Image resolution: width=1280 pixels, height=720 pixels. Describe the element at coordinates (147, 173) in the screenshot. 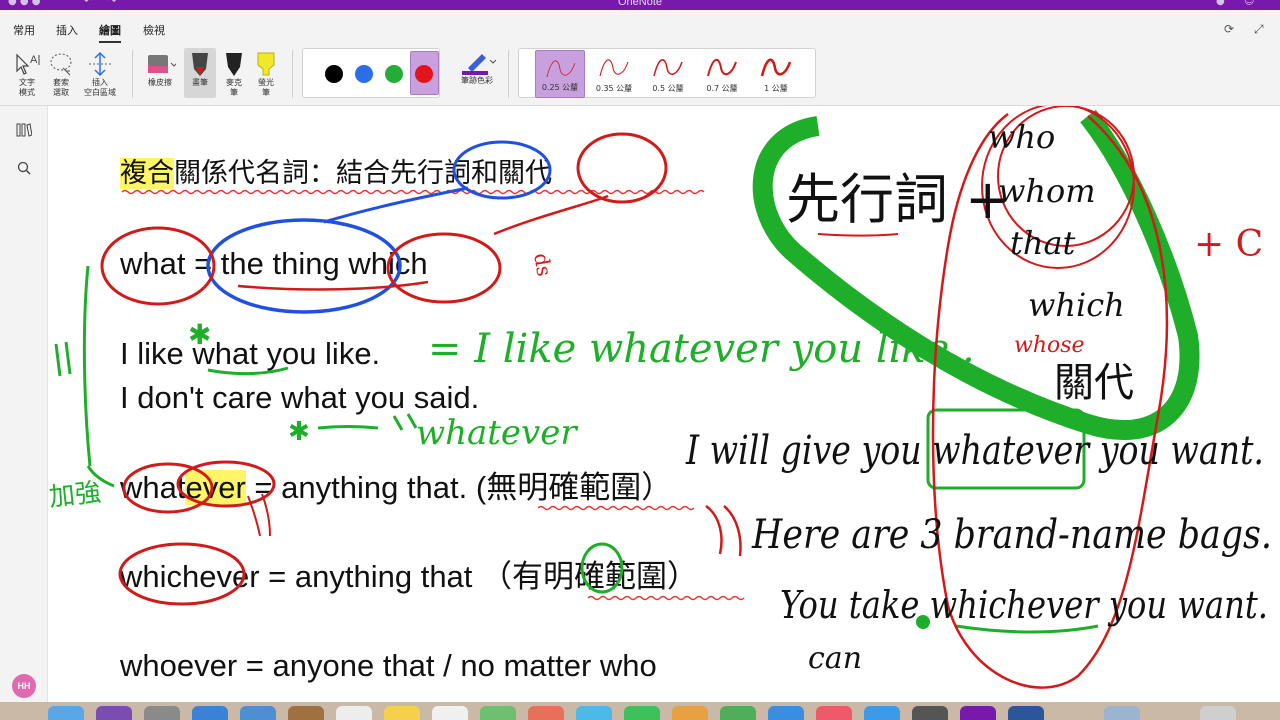

I see `title-highlight: 複合` at that location.